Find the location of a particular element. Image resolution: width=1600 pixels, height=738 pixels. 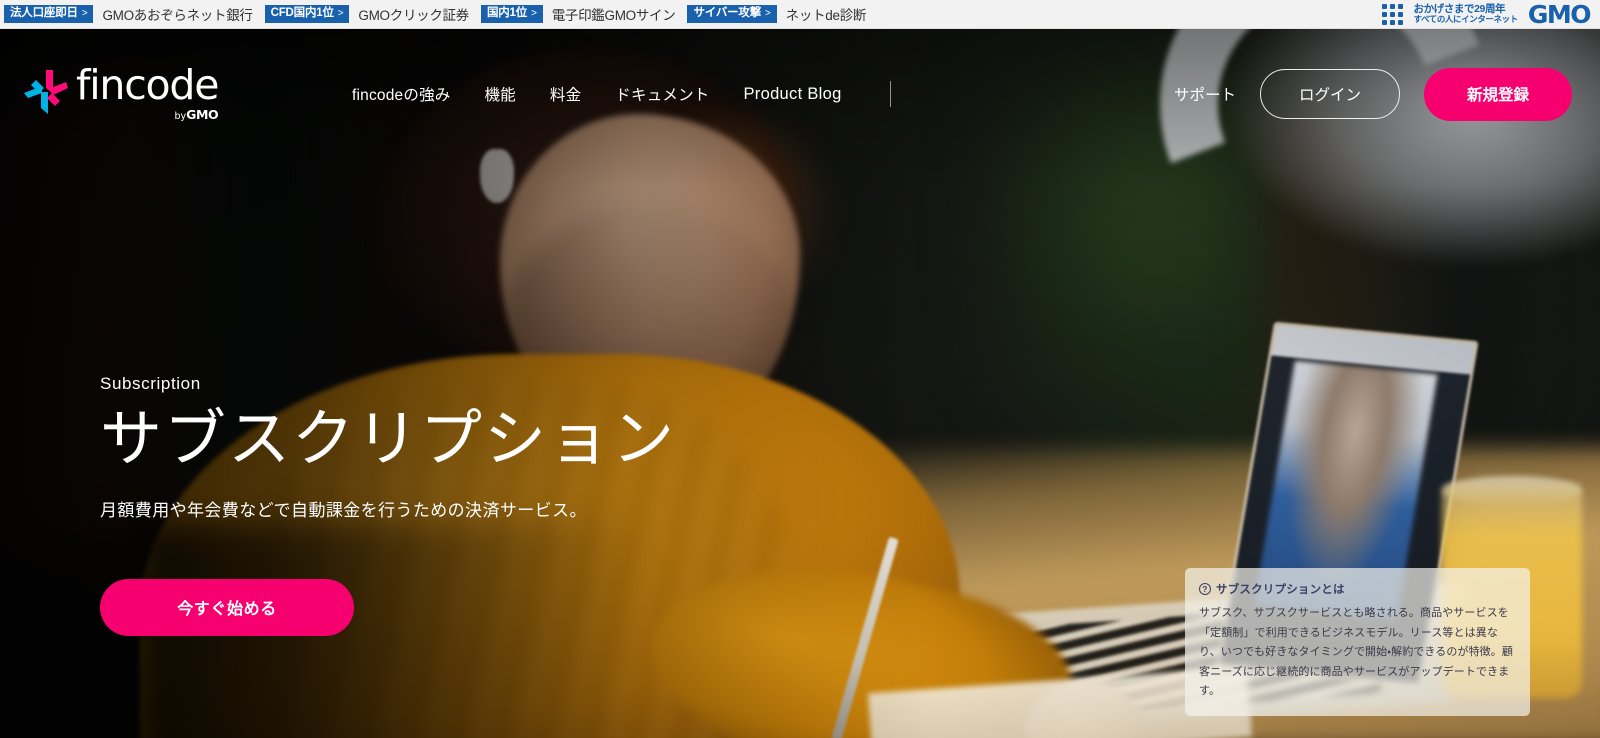

gmo-service-badge-3: サイバー攻撃 > is located at coordinates (732, 14).